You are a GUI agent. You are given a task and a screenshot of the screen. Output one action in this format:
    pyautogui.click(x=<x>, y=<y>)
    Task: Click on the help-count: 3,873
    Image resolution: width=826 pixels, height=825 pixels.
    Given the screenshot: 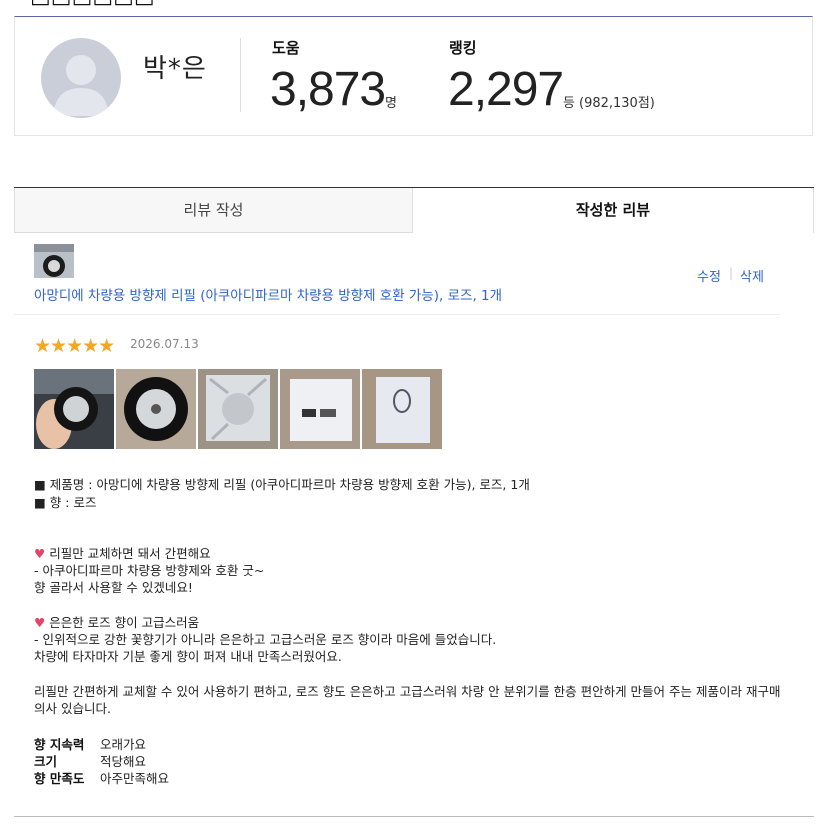 What is the action you would take?
    pyautogui.click(x=328, y=89)
    